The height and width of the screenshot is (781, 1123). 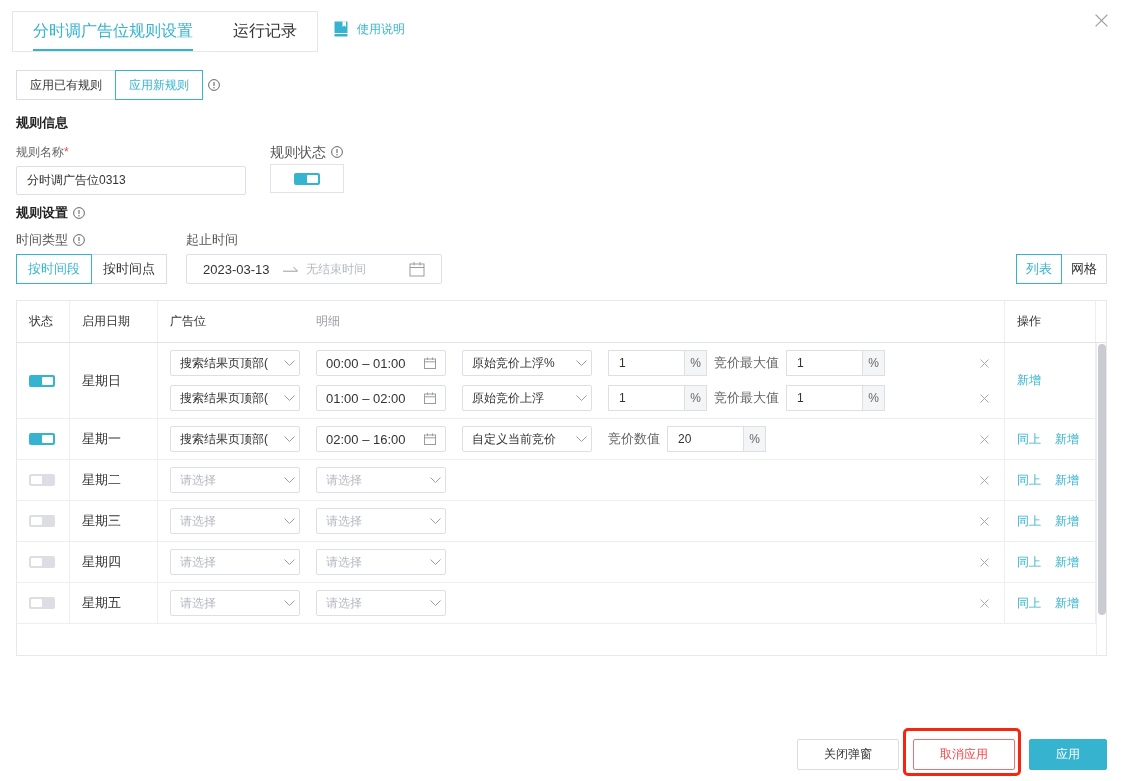 I want to click on dialog-button: 关闭弹窗, so click(x=848, y=754).